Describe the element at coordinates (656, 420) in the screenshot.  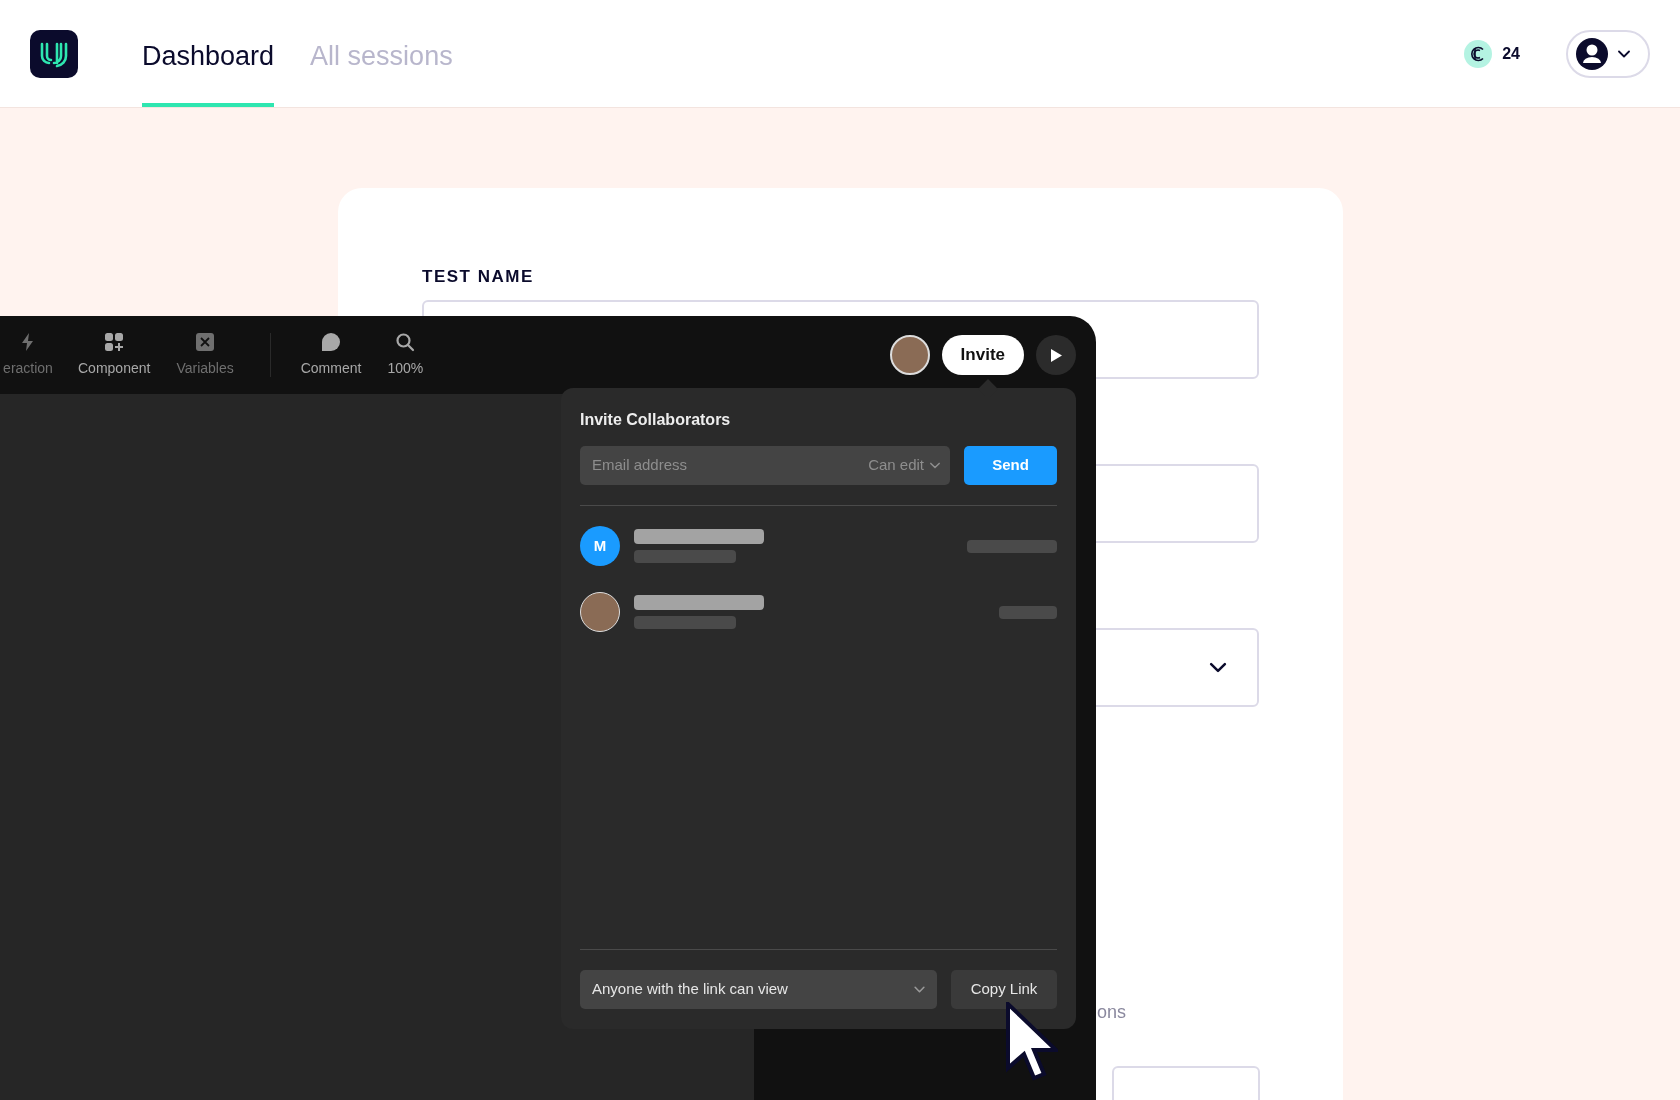
I see `panel-title: Invite Collaborators` at that location.